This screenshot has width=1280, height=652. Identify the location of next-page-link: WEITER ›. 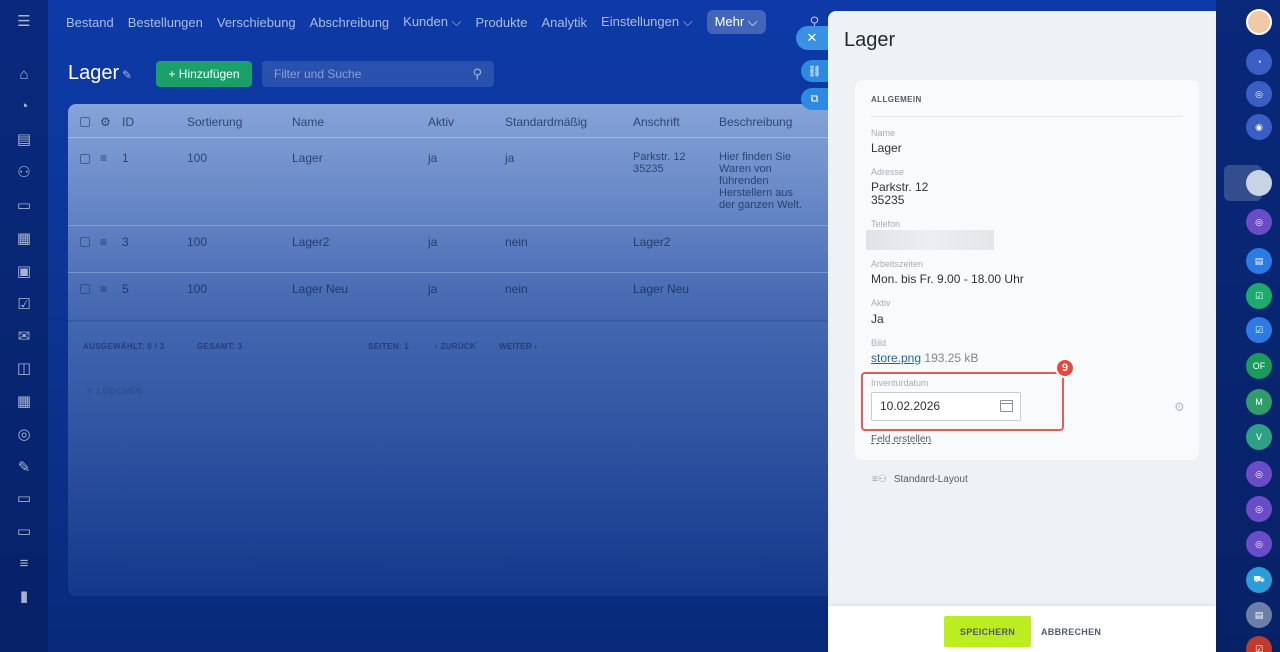
(518, 346).